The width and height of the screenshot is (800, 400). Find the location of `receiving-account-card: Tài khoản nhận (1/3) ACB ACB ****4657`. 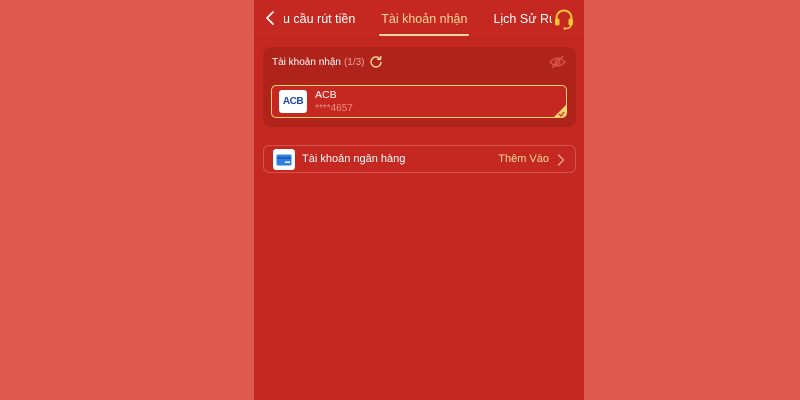

receiving-account-card: Tài khoản nhận (1/3) ACB ACB ****4657 is located at coordinates (419, 87).